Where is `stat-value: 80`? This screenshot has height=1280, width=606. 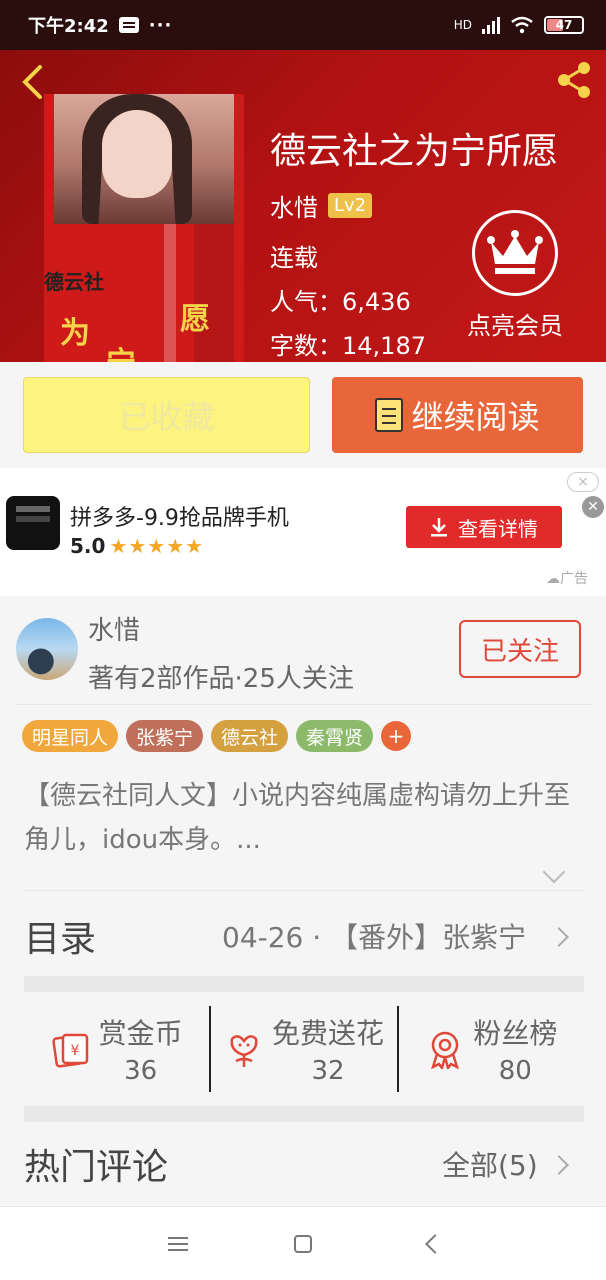
stat-value: 80 is located at coordinates (515, 1071).